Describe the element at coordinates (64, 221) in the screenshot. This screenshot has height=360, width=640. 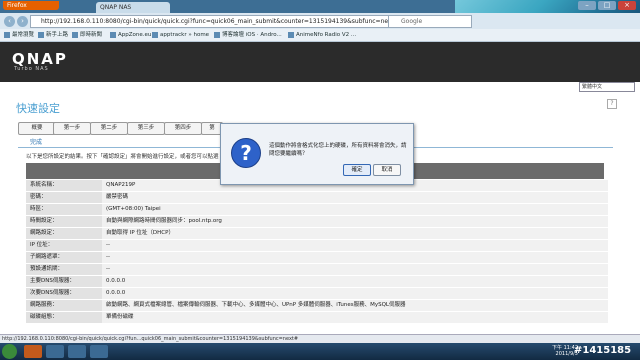
I see `row-key: 時間設定：` at that location.